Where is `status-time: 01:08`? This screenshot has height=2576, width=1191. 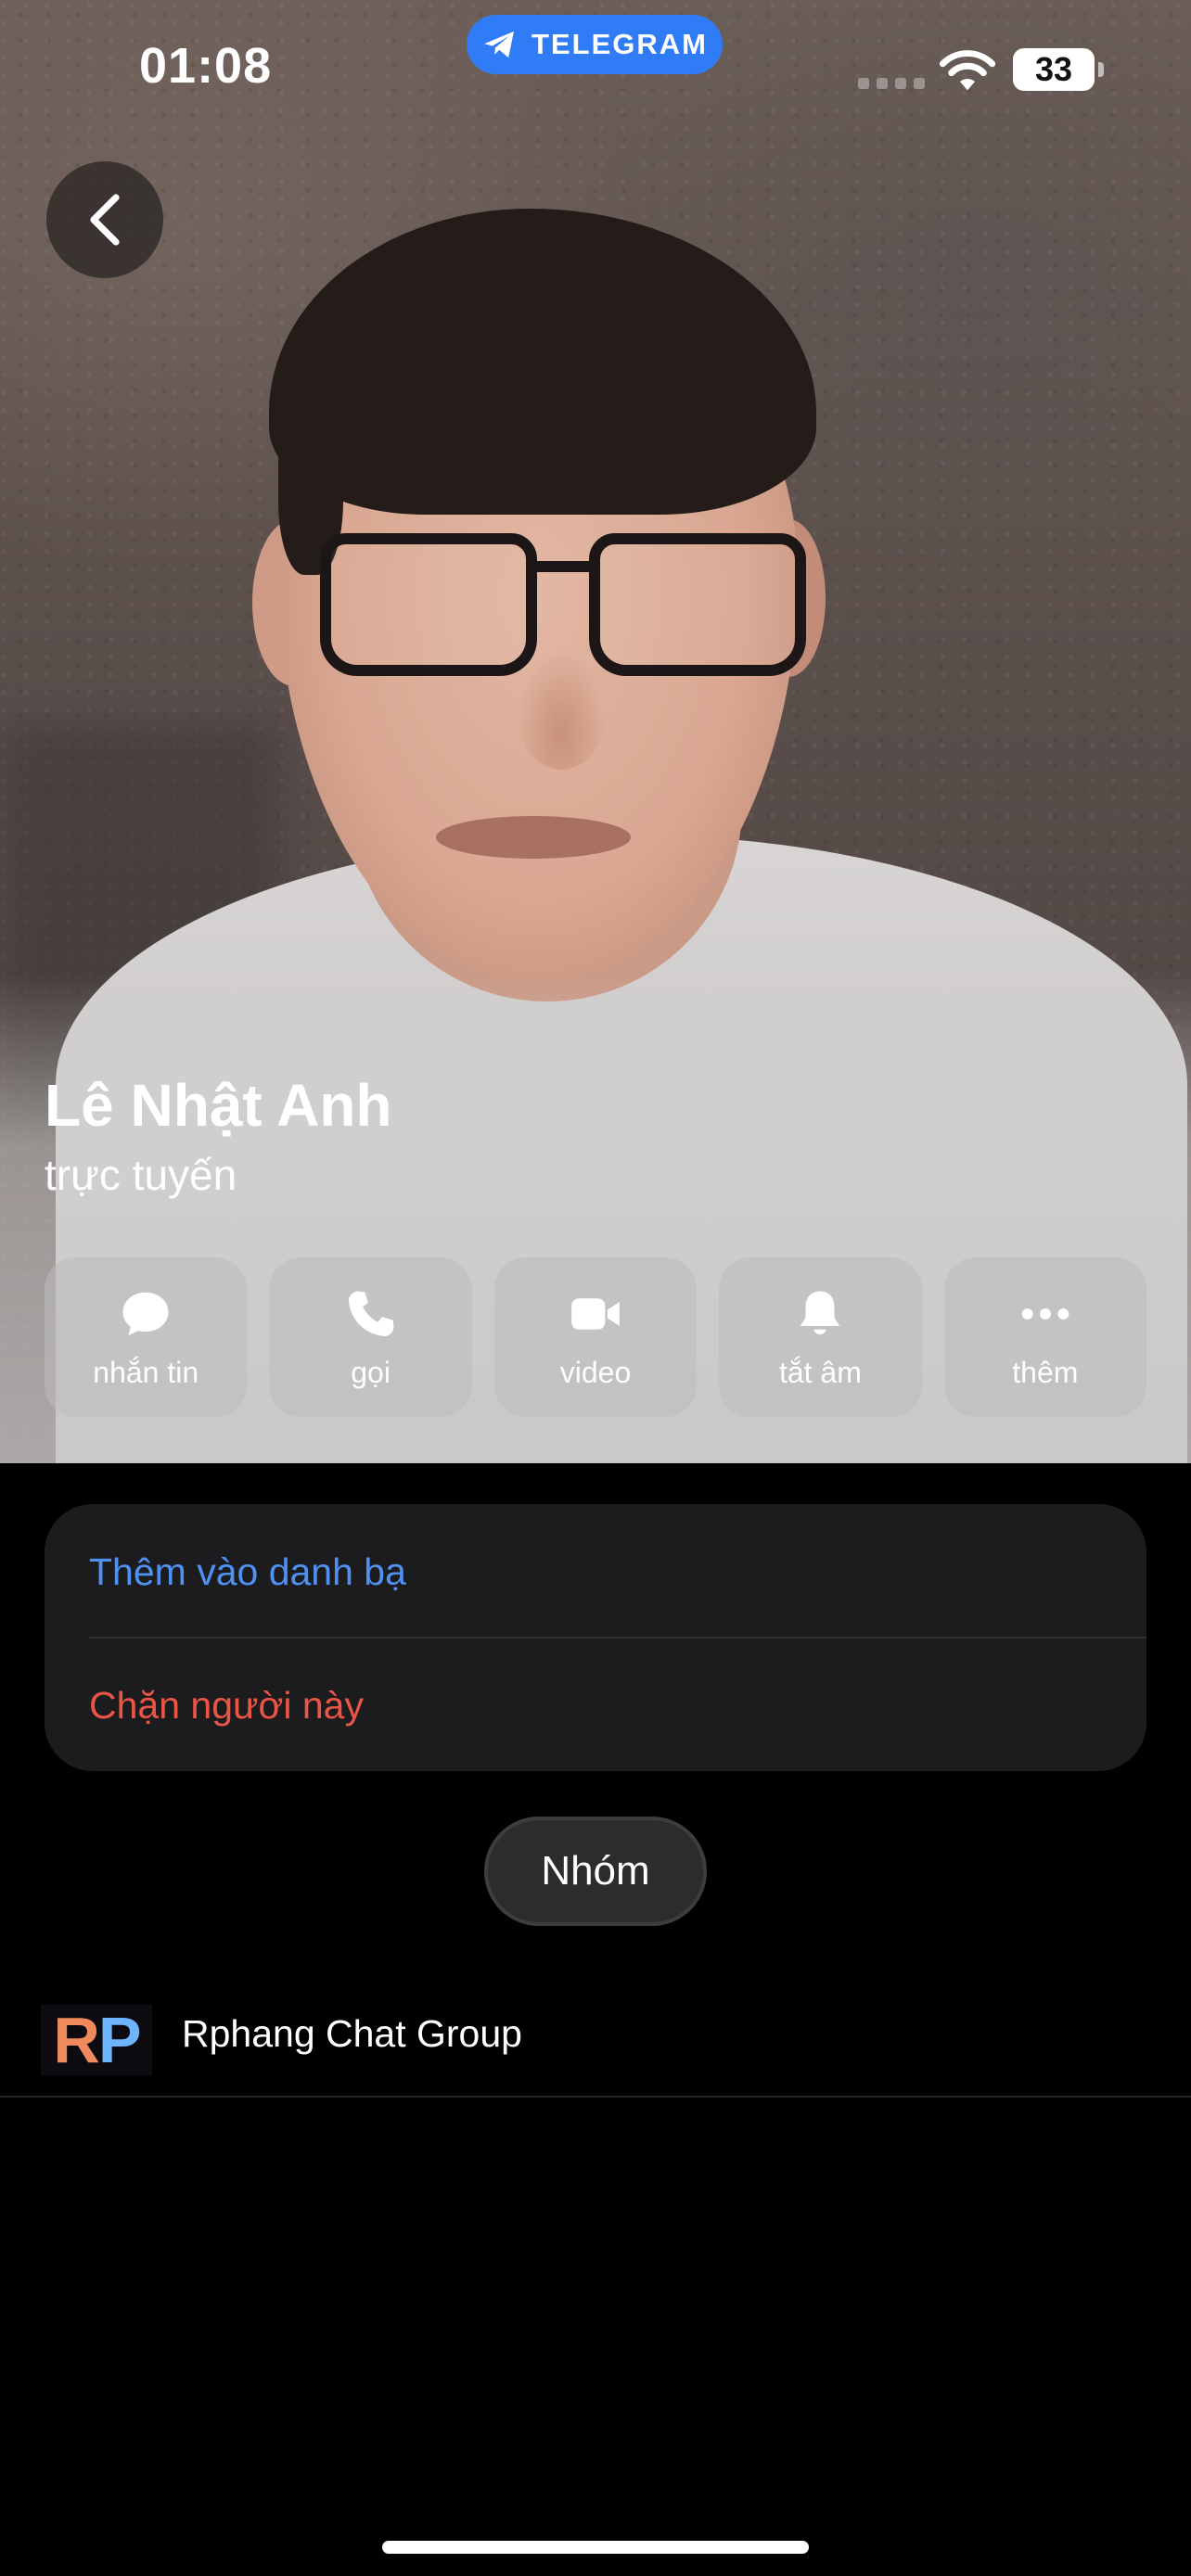 status-time: 01:08 is located at coordinates (206, 66).